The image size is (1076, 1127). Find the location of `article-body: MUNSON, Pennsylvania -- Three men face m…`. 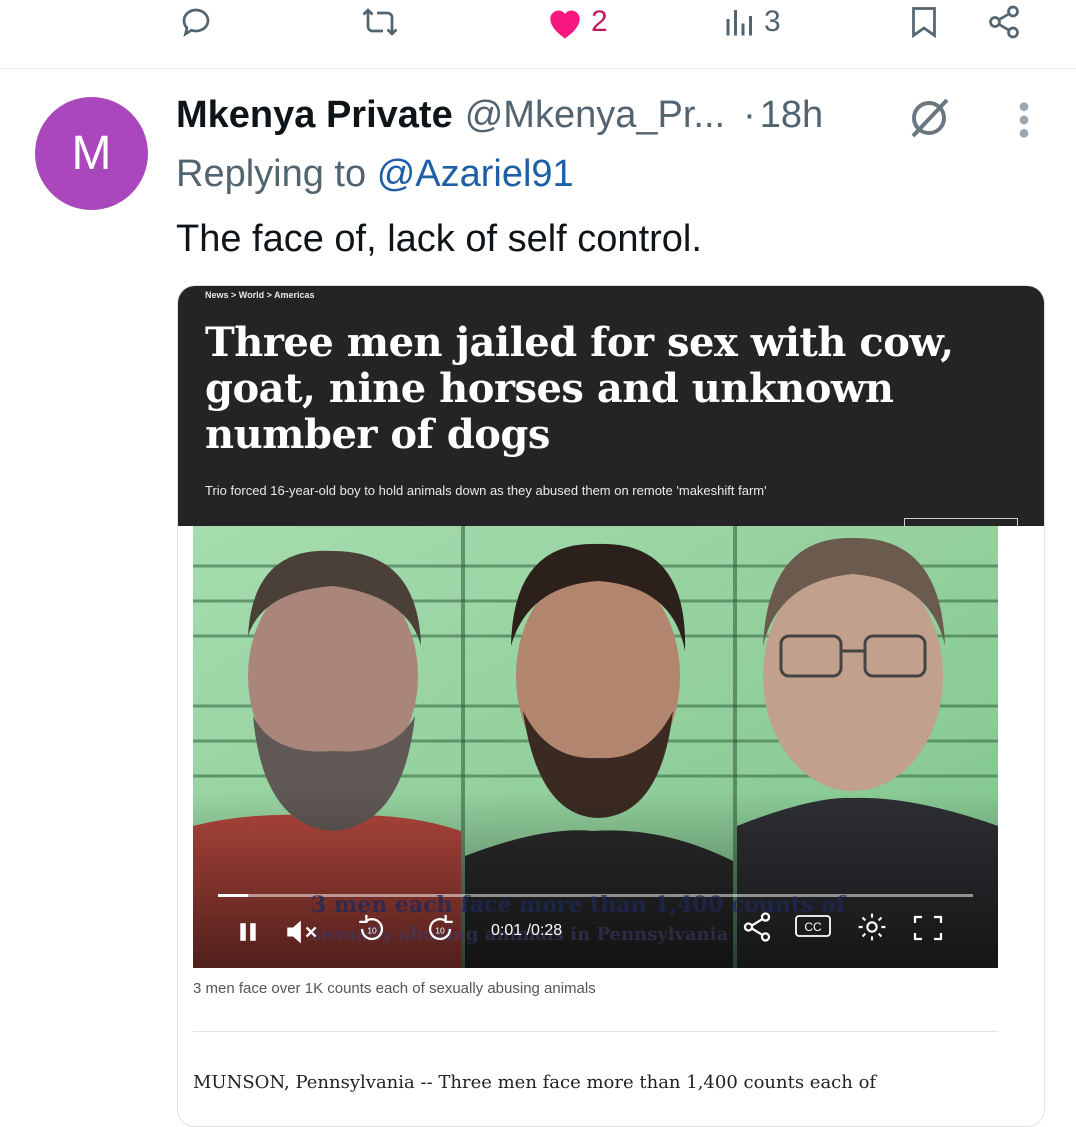

article-body: MUNSON, Pennsylvania -- Three men face m… is located at coordinates (535, 1082).